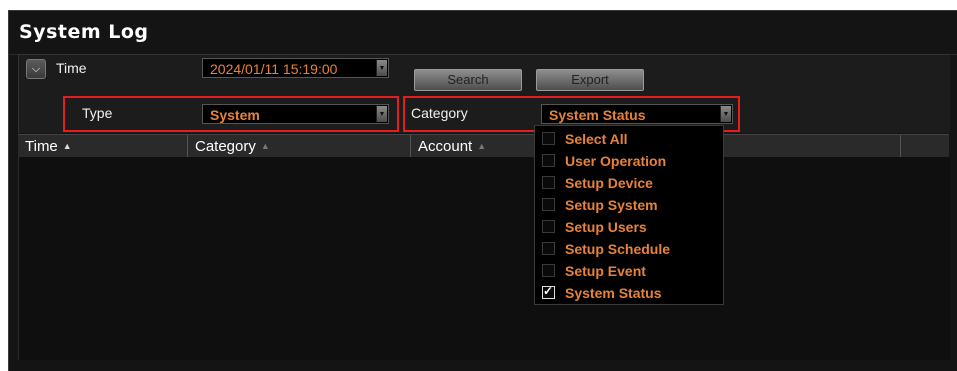 This screenshot has width=957, height=371. I want to click on dropdown-arrow-icon: ▼, so click(381, 68).